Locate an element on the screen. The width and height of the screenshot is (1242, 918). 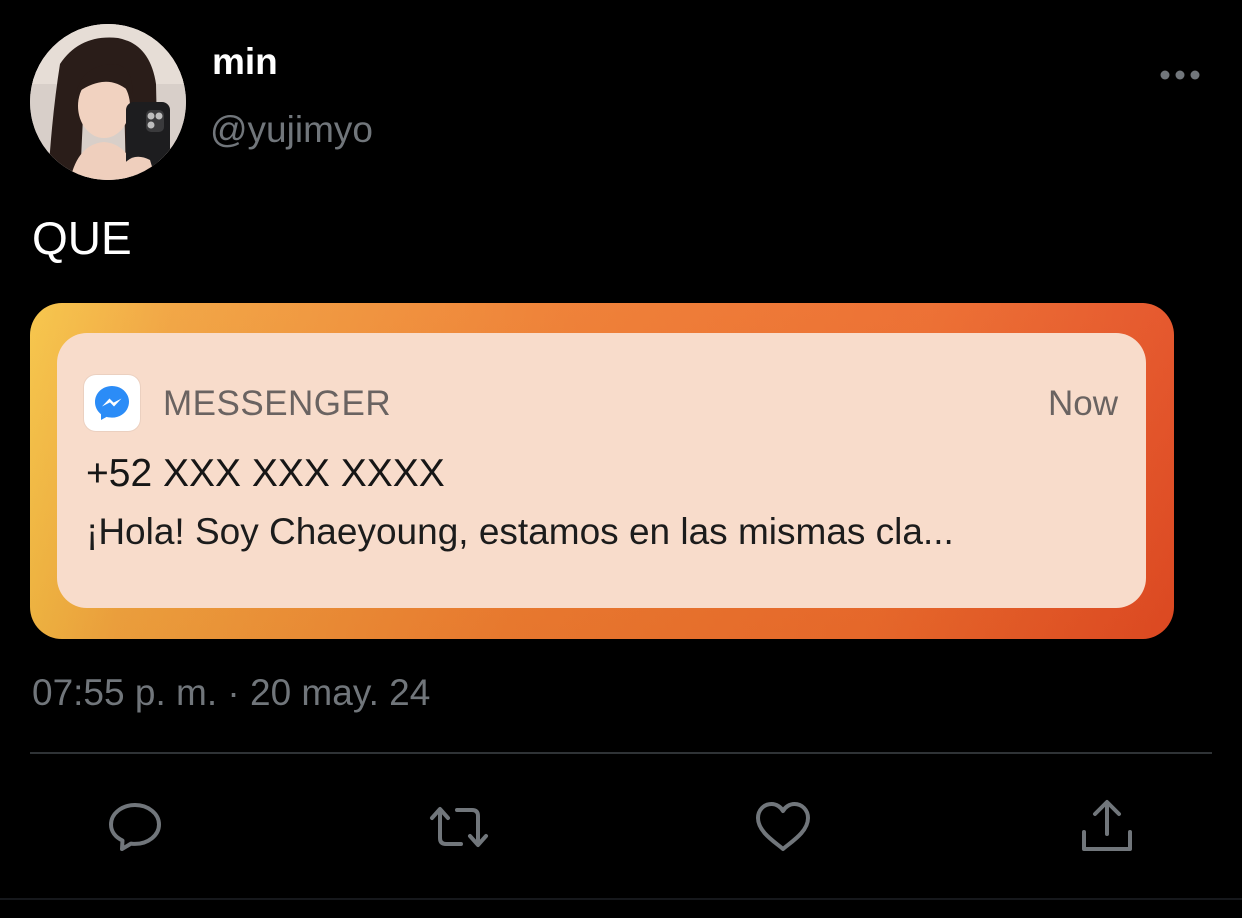
like-button is located at coordinates (783, 827).